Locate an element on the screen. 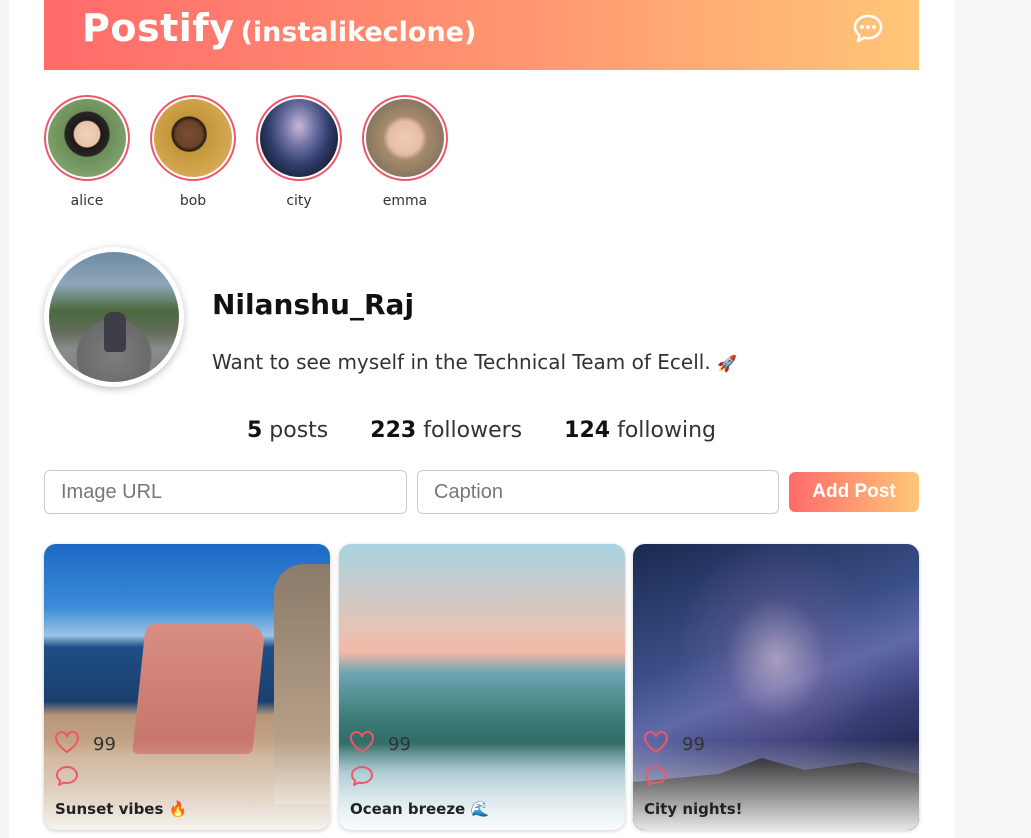  post-caption: Sunset vibes 🔥 is located at coordinates (121, 809).